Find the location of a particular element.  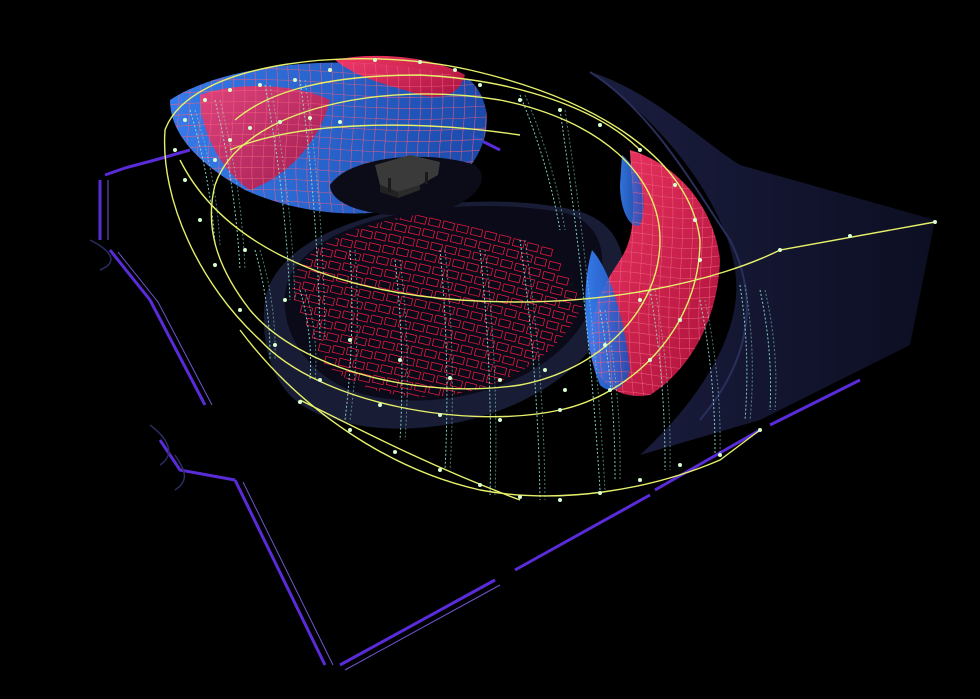

shell-left is located at coordinates (328, 135).